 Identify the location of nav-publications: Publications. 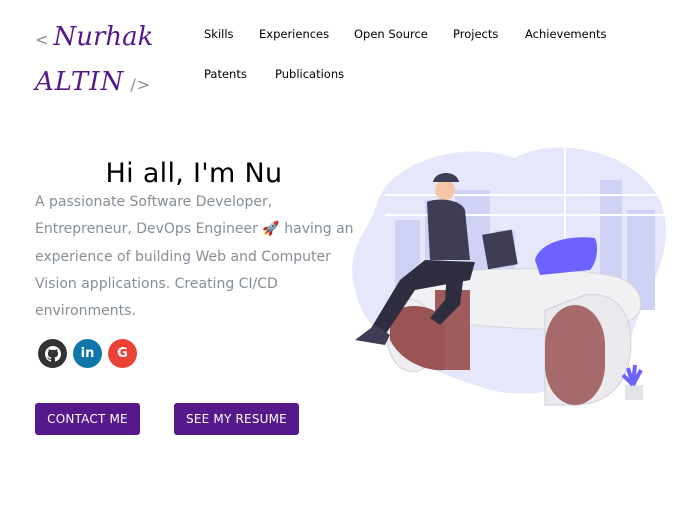
(309, 74).